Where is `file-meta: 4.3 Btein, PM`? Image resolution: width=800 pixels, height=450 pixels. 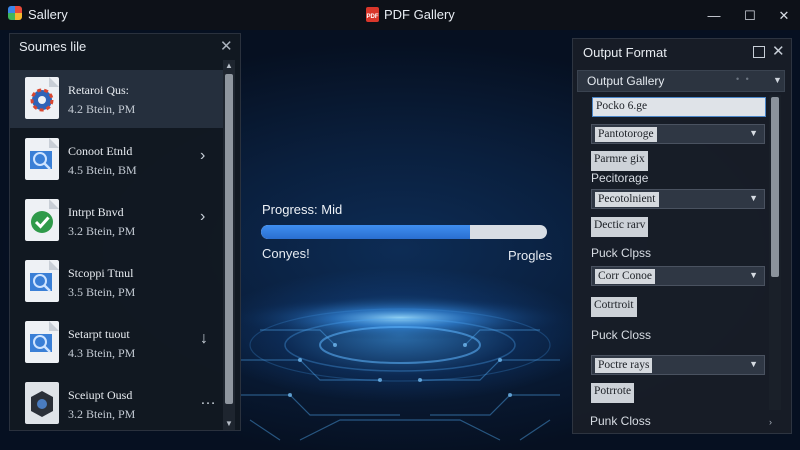
file-meta: 4.3 Btein, PM is located at coordinates (102, 353).